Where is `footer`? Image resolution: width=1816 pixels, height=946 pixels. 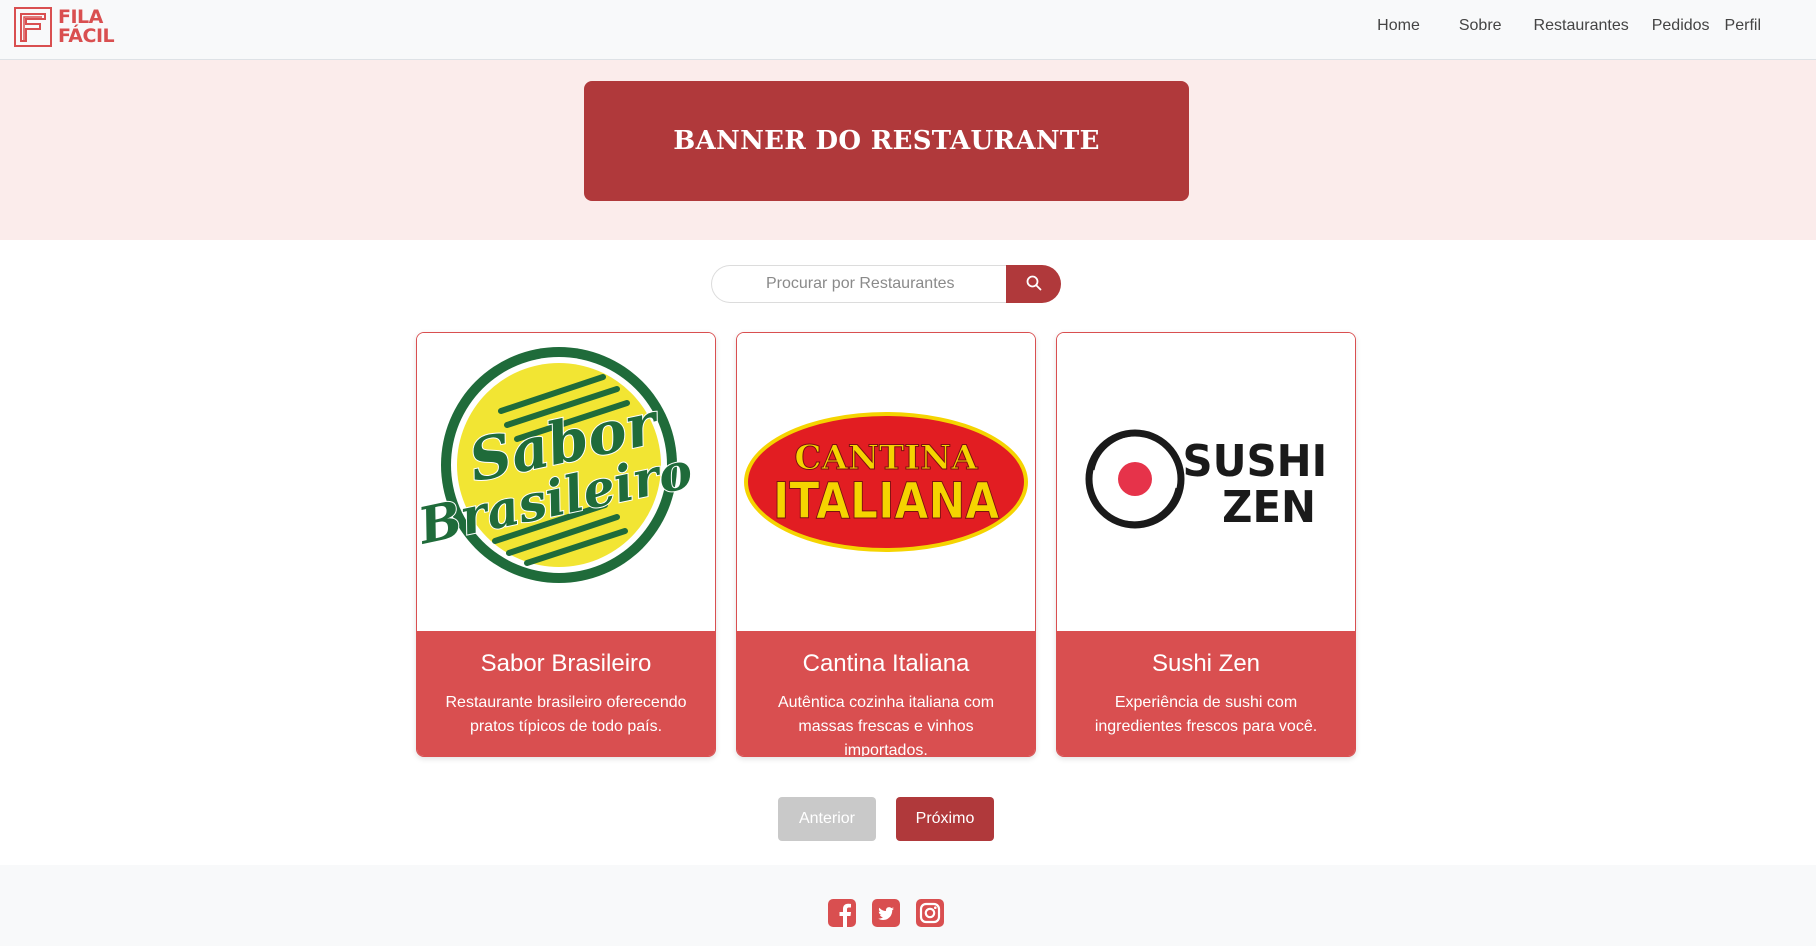
footer is located at coordinates (908, 905).